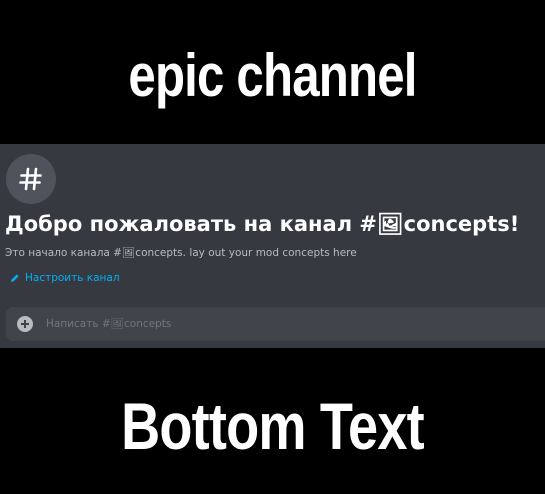 The width and height of the screenshot is (545, 494). Describe the element at coordinates (15, 278) in the screenshot. I see `pencil-icon` at that location.